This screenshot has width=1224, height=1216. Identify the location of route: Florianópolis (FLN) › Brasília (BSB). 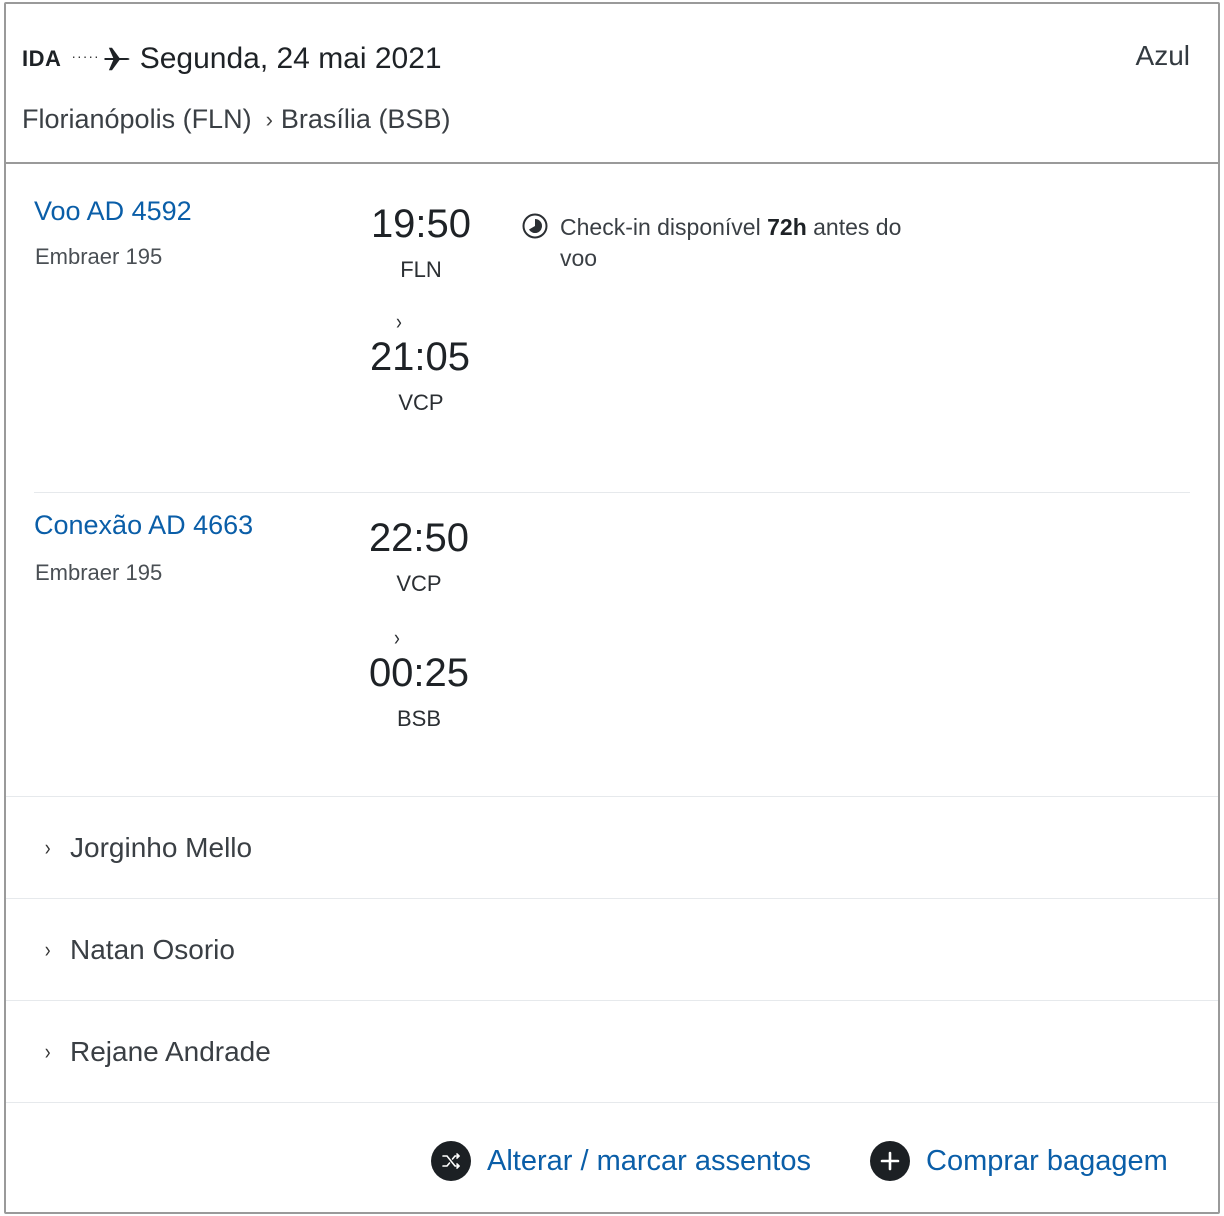
(236, 119).